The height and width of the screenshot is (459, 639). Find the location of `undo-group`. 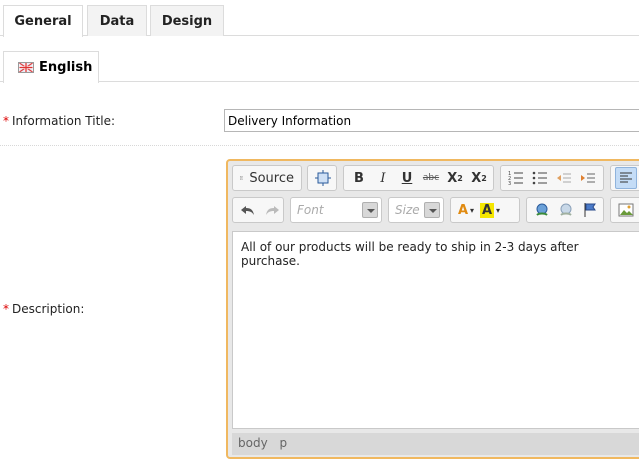

undo-group is located at coordinates (258, 210).